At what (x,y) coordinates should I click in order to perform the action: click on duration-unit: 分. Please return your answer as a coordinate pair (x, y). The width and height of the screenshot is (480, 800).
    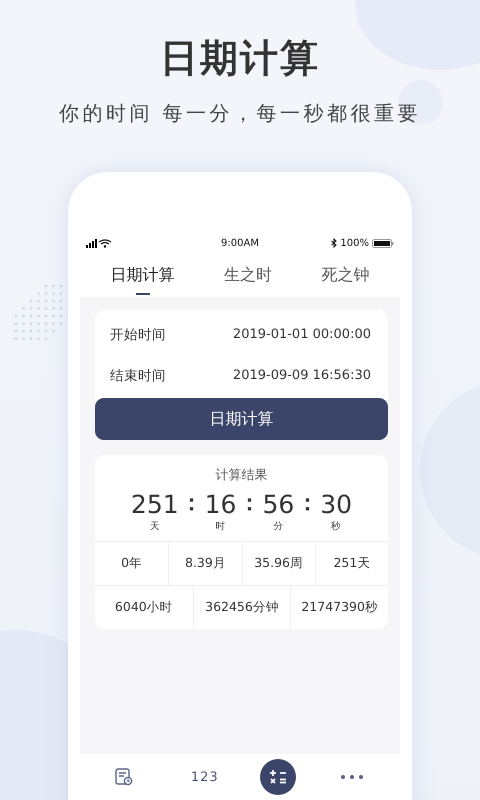
    Looking at the image, I should click on (278, 526).